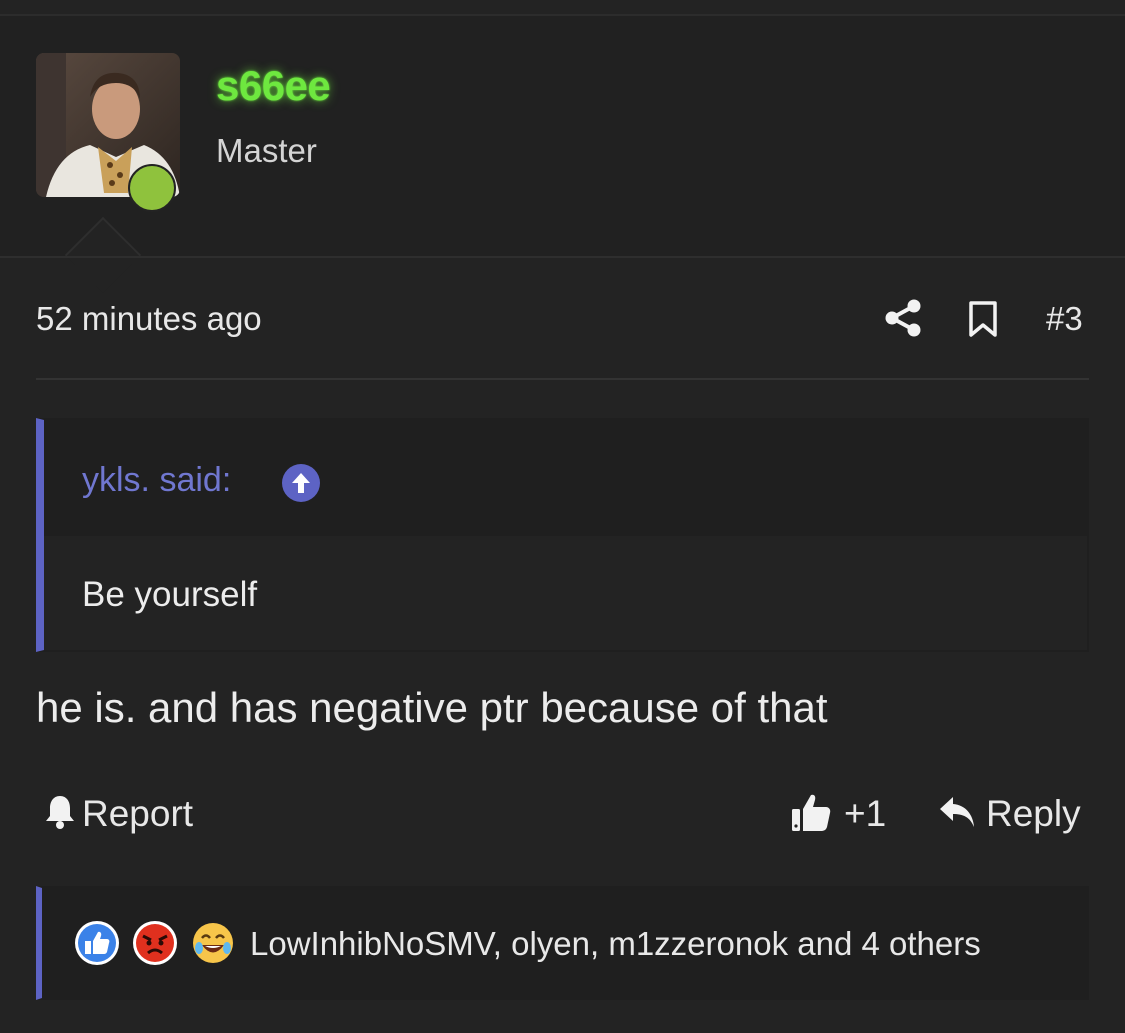 The width and height of the screenshot is (1125, 1033). Describe the element at coordinates (865, 813) in the screenshot. I see `like-count: +1` at that location.